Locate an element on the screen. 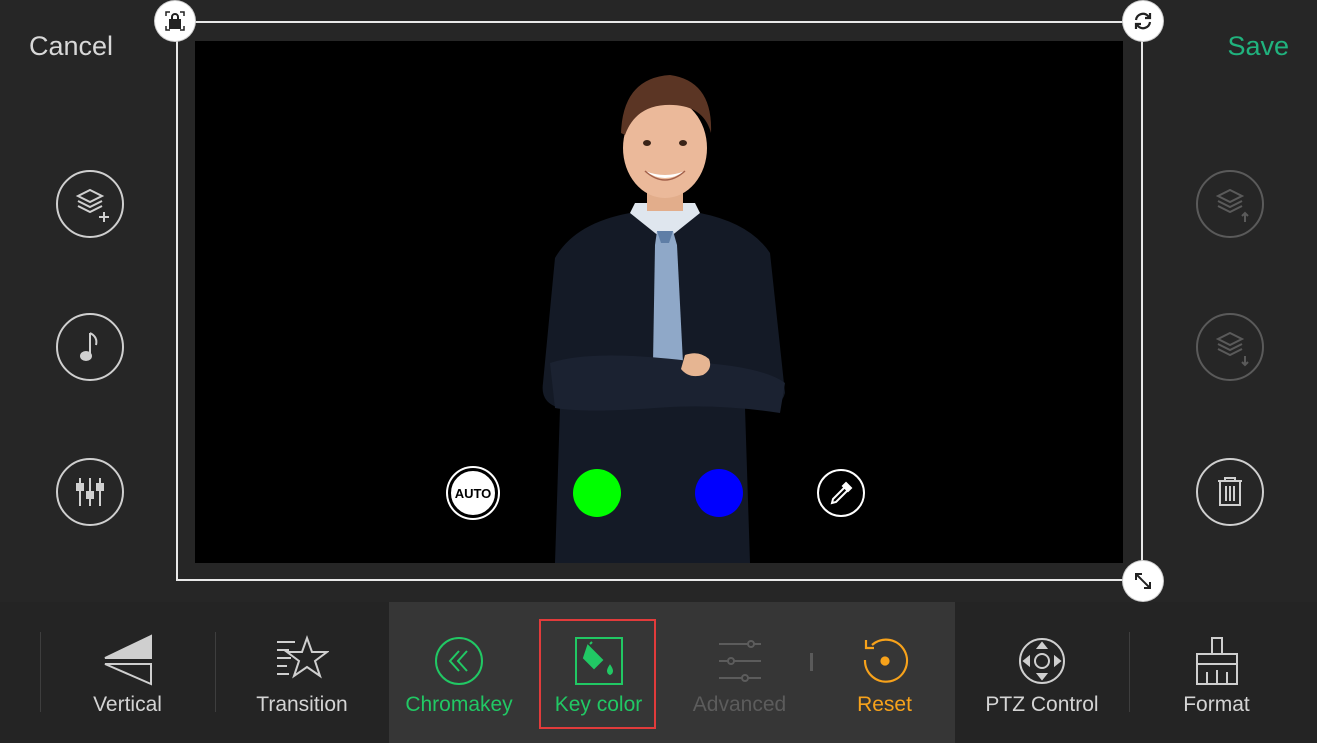  music-icon is located at coordinates (89, 346).